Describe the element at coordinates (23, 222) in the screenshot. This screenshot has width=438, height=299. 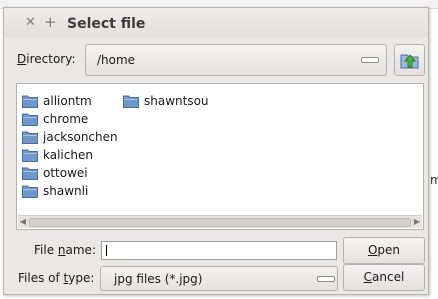
I see `scroll-left-icon: ◀` at that location.